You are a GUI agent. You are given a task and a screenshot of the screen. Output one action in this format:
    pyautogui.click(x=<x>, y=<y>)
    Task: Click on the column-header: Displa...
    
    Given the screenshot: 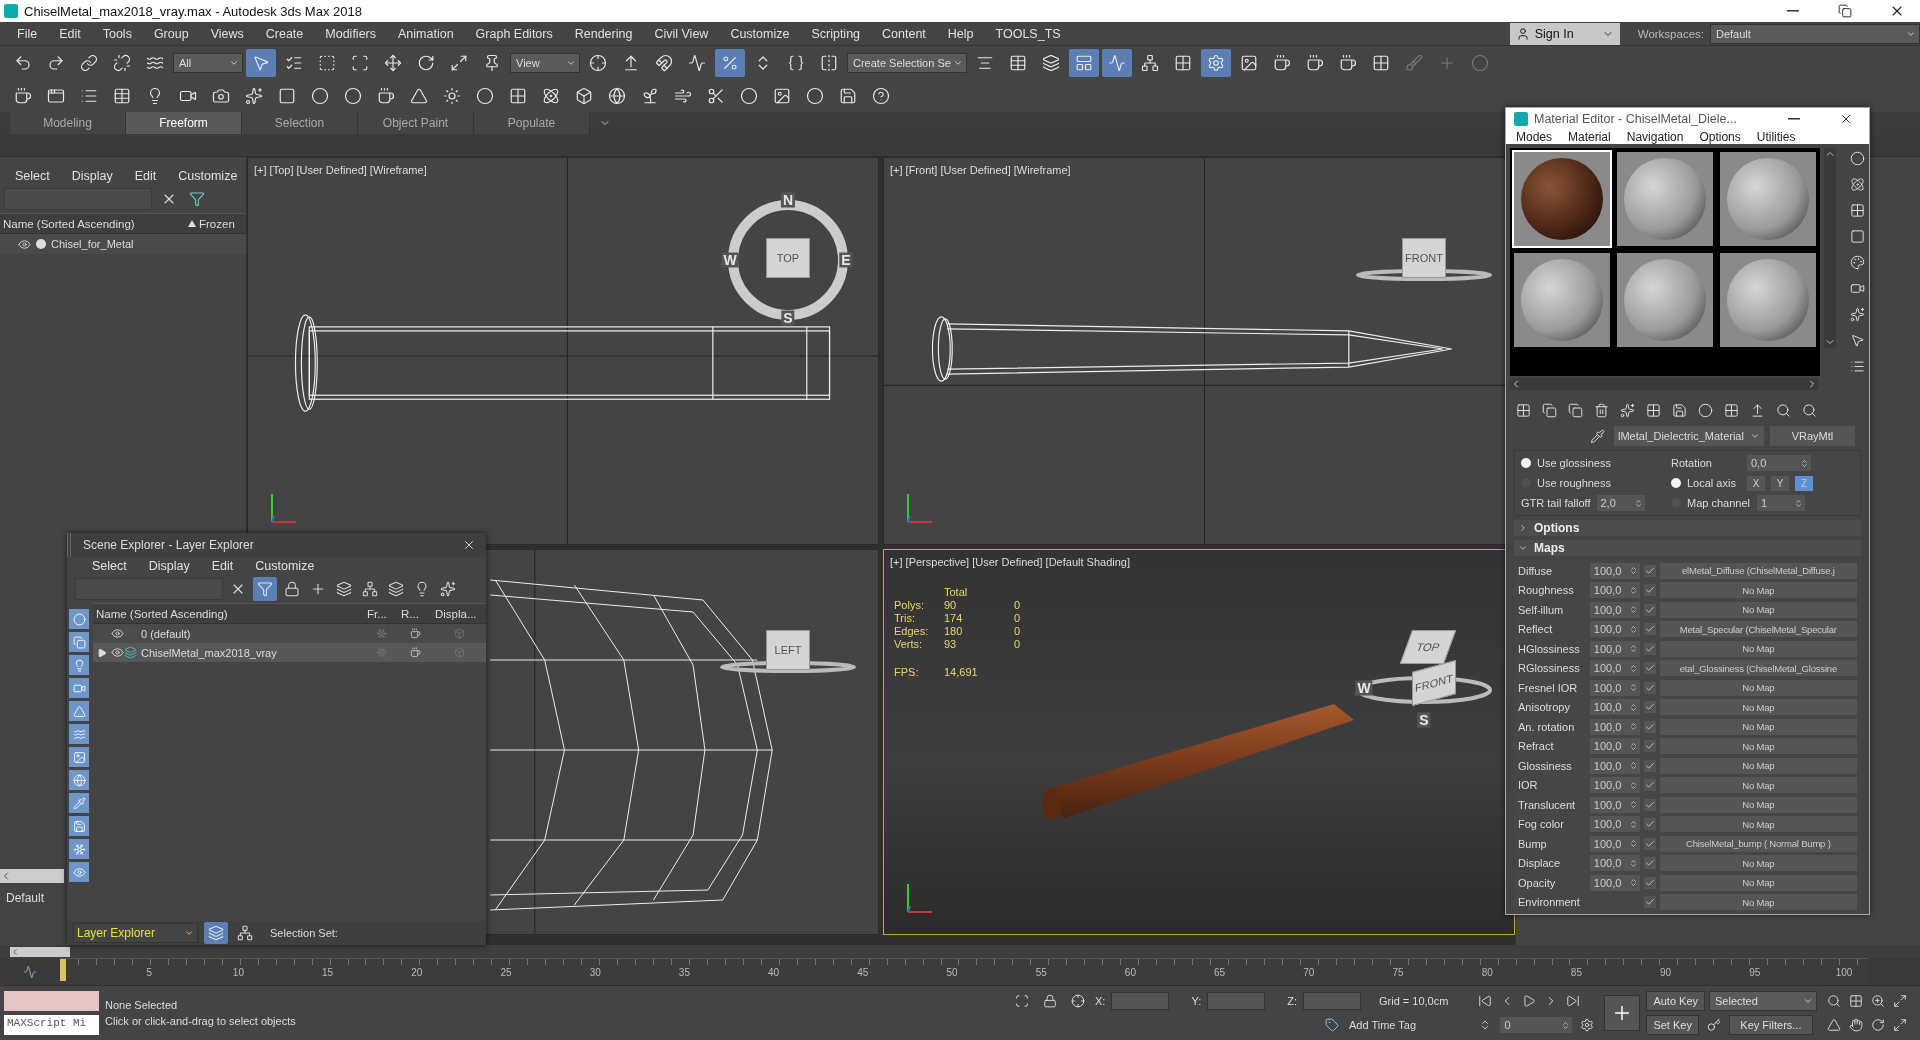 What is the action you would take?
    pyautogui.click(x=459, y=613)
    